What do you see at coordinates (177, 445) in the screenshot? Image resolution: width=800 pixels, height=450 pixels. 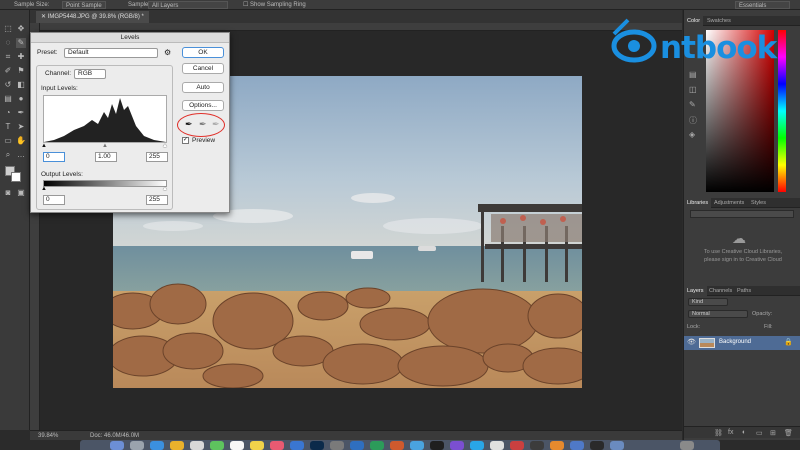 I see `chrome-icon` at bounding box center [177, 445].